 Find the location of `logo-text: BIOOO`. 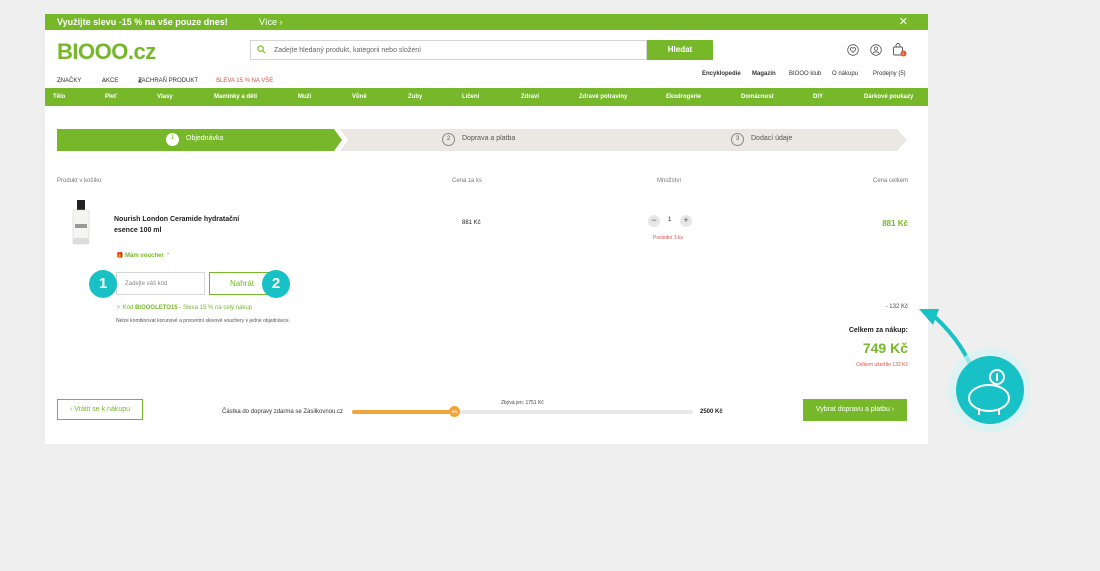

logo-text: BIOOO is located at coordinates (92, 51).